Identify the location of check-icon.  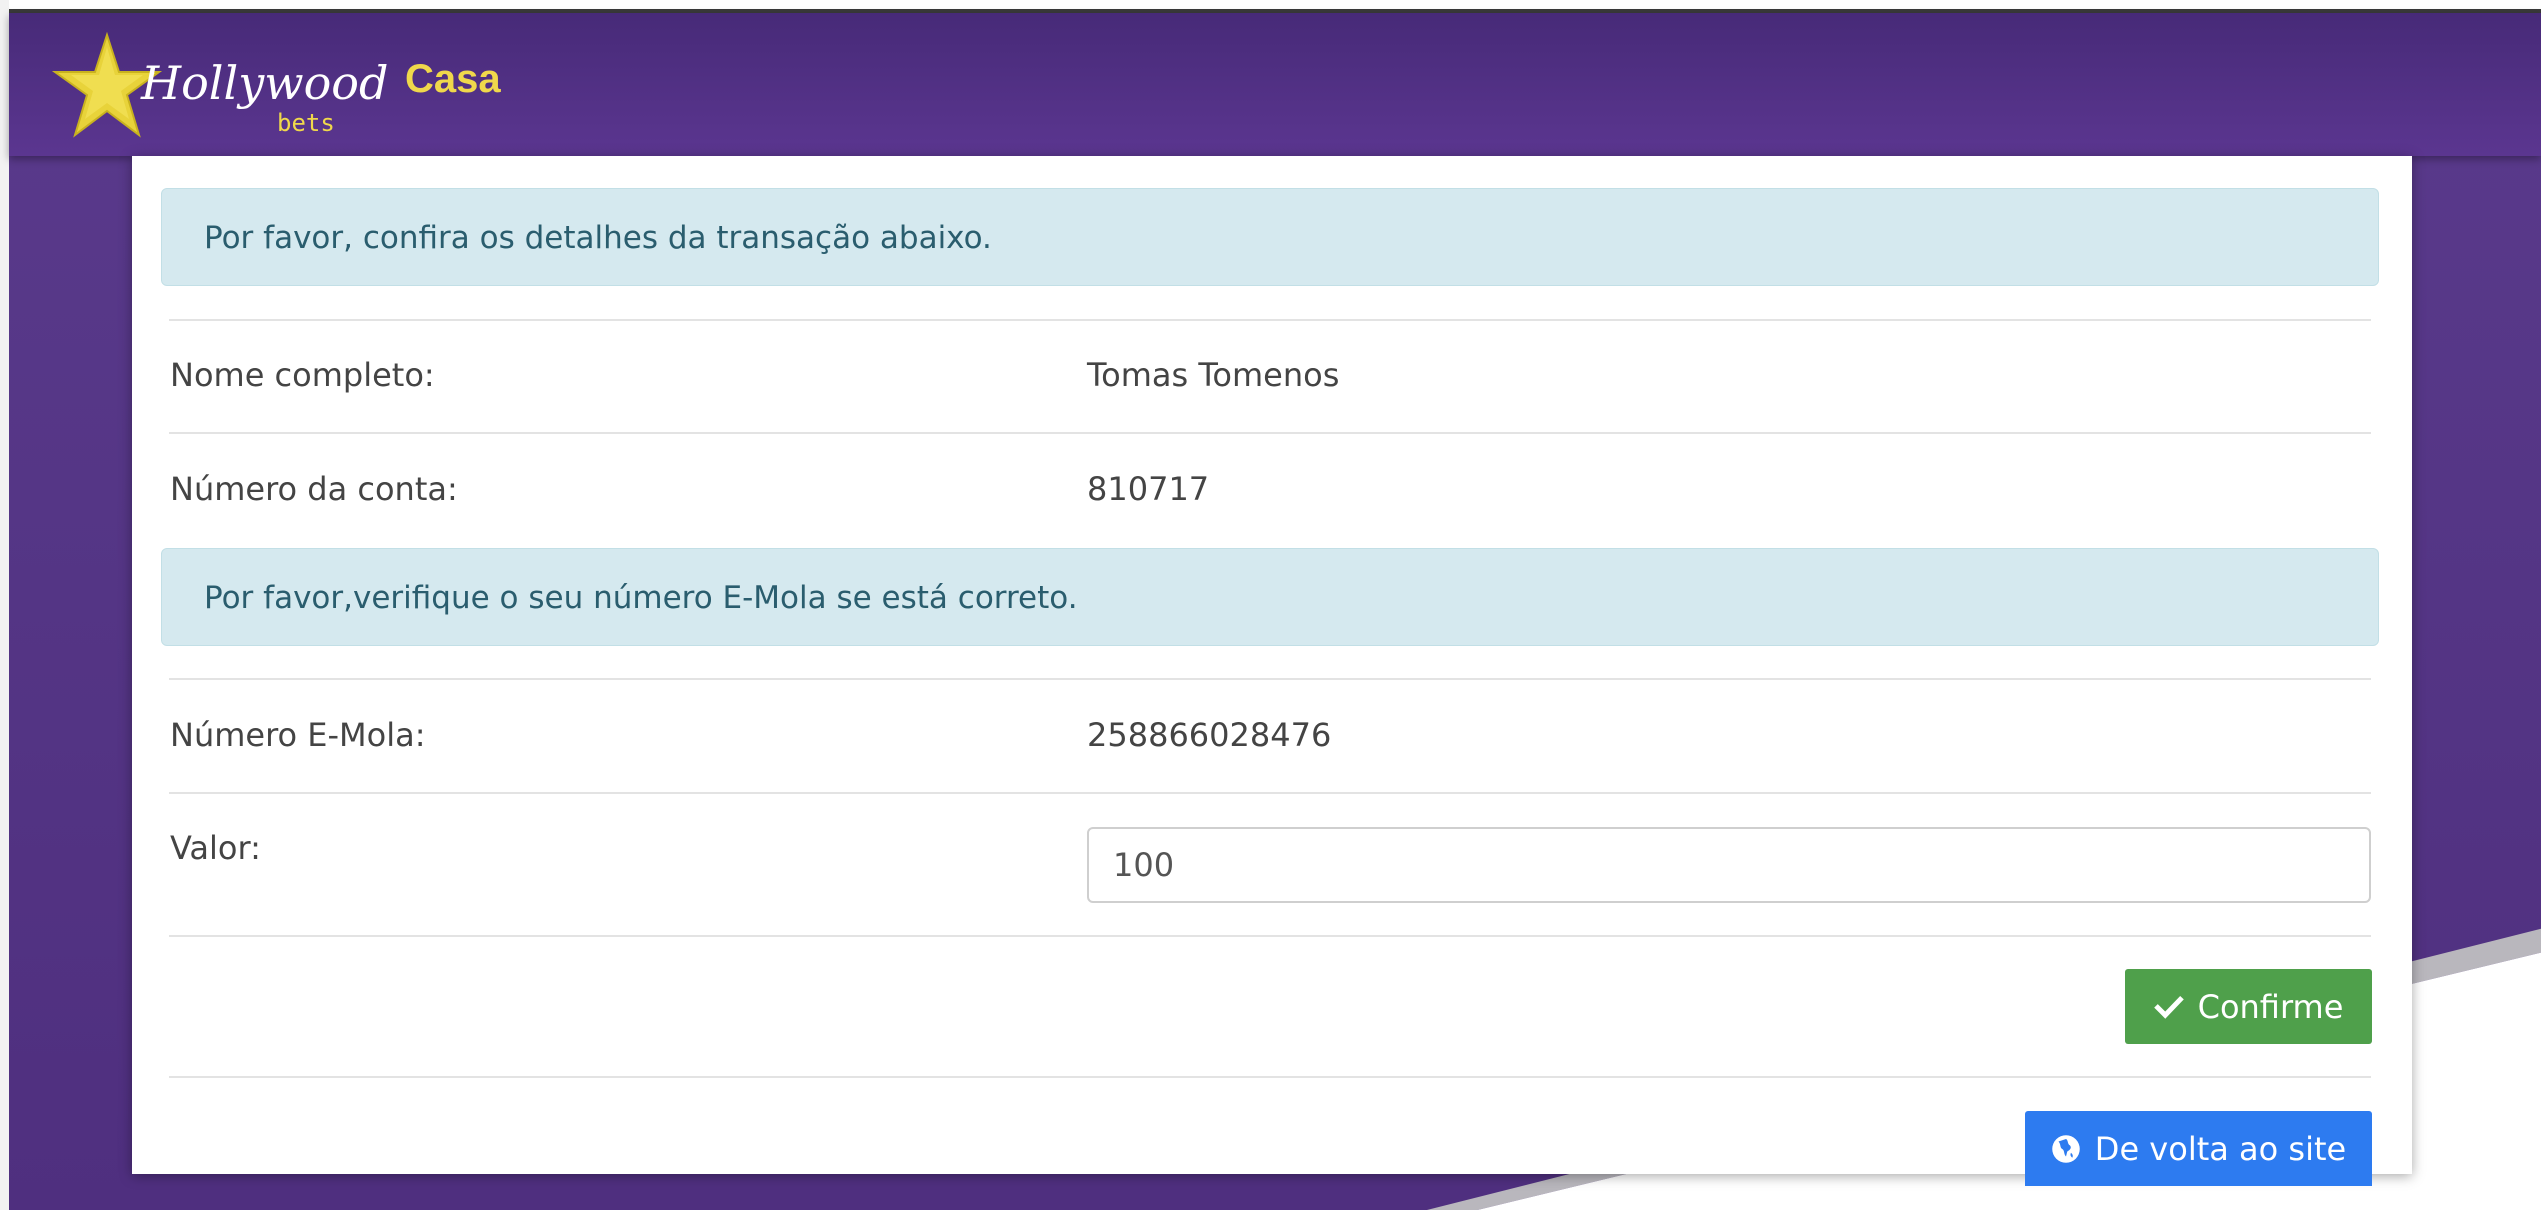
(2168, 1007).